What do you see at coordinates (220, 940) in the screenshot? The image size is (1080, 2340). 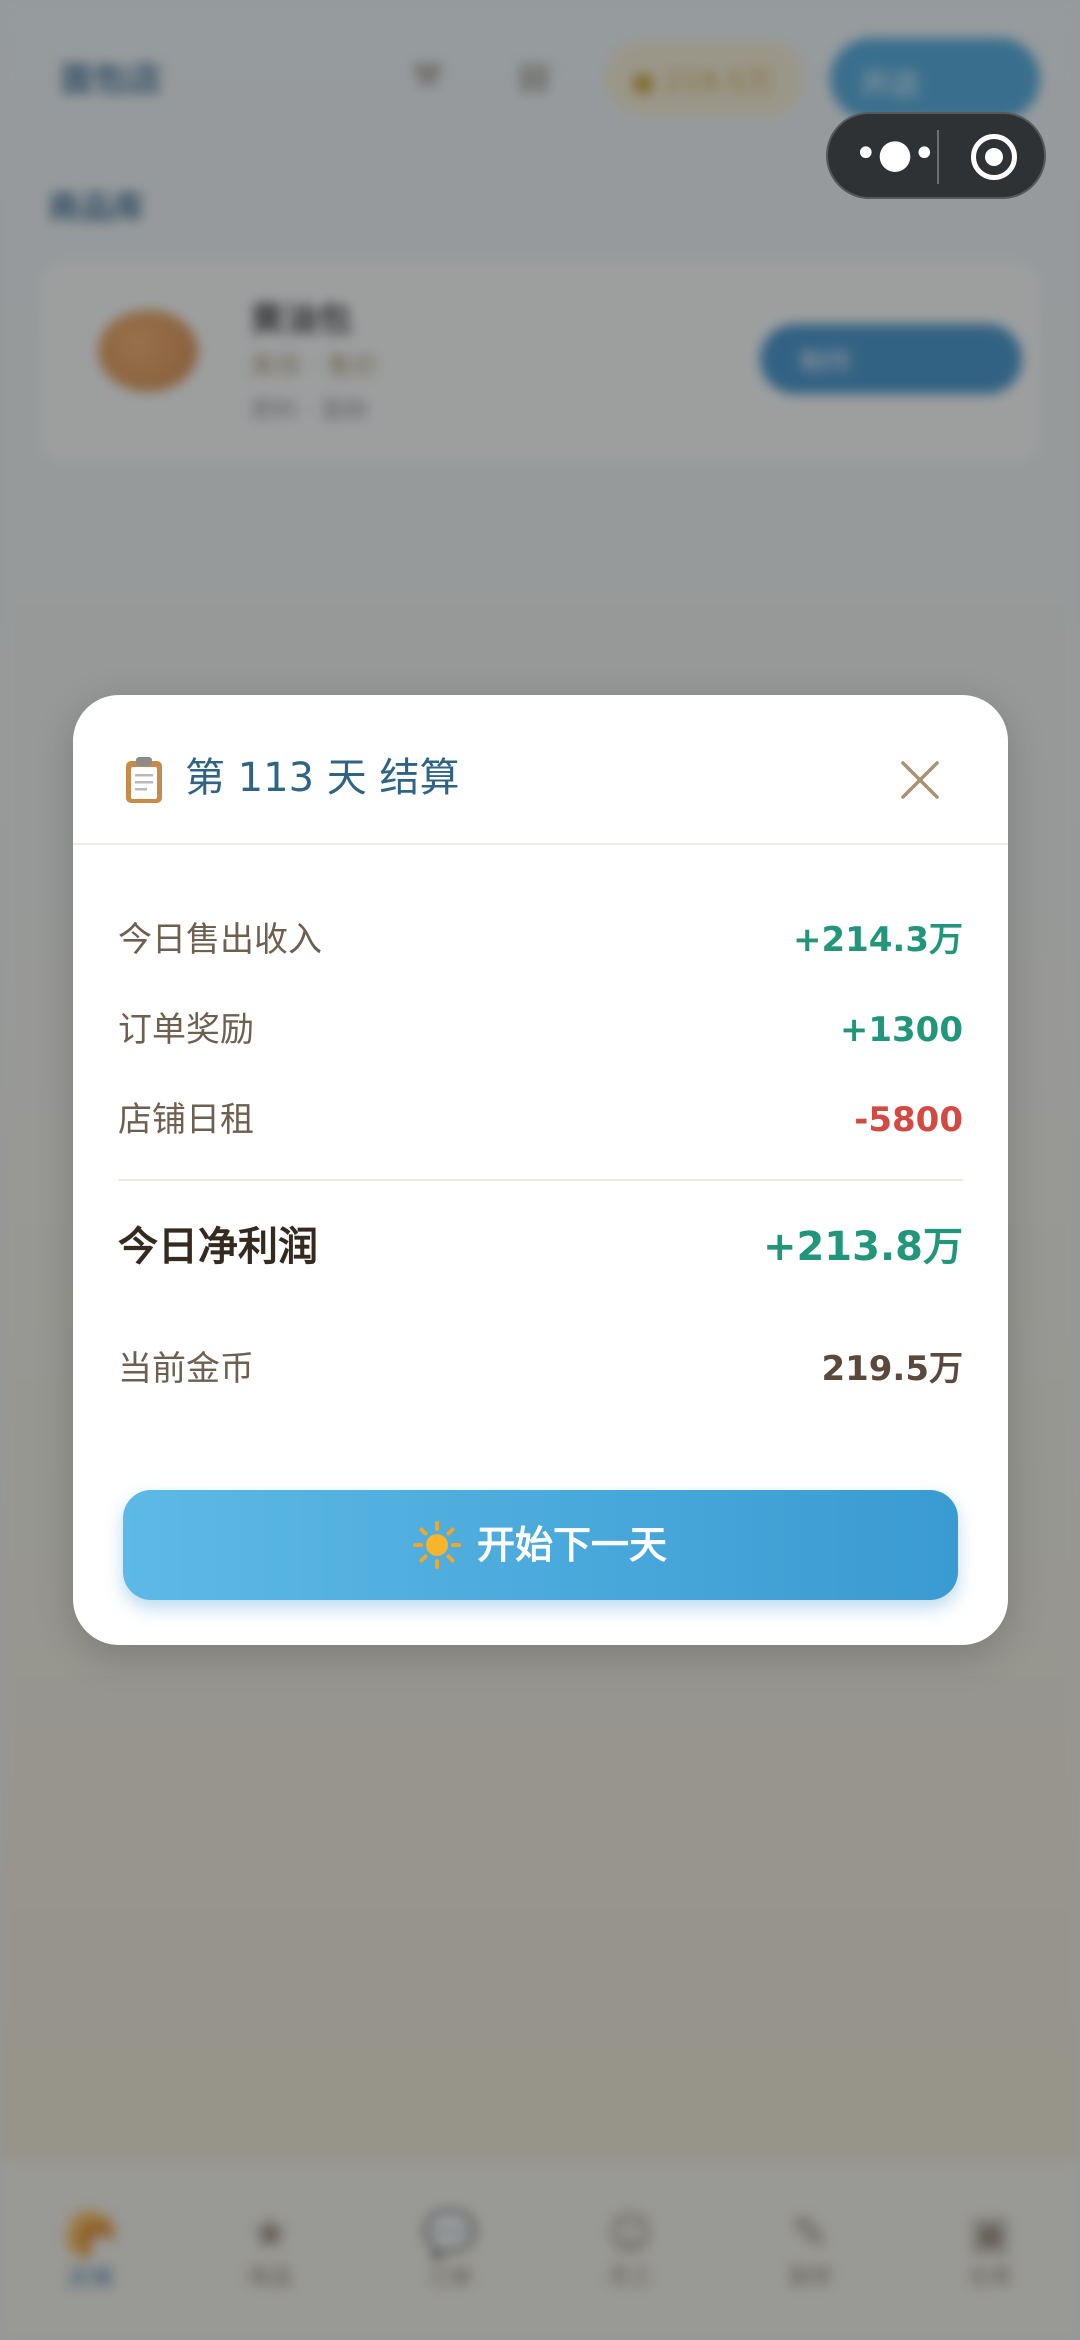 I see `income-label: 今日售出收入` at bounding box center [220, 940].